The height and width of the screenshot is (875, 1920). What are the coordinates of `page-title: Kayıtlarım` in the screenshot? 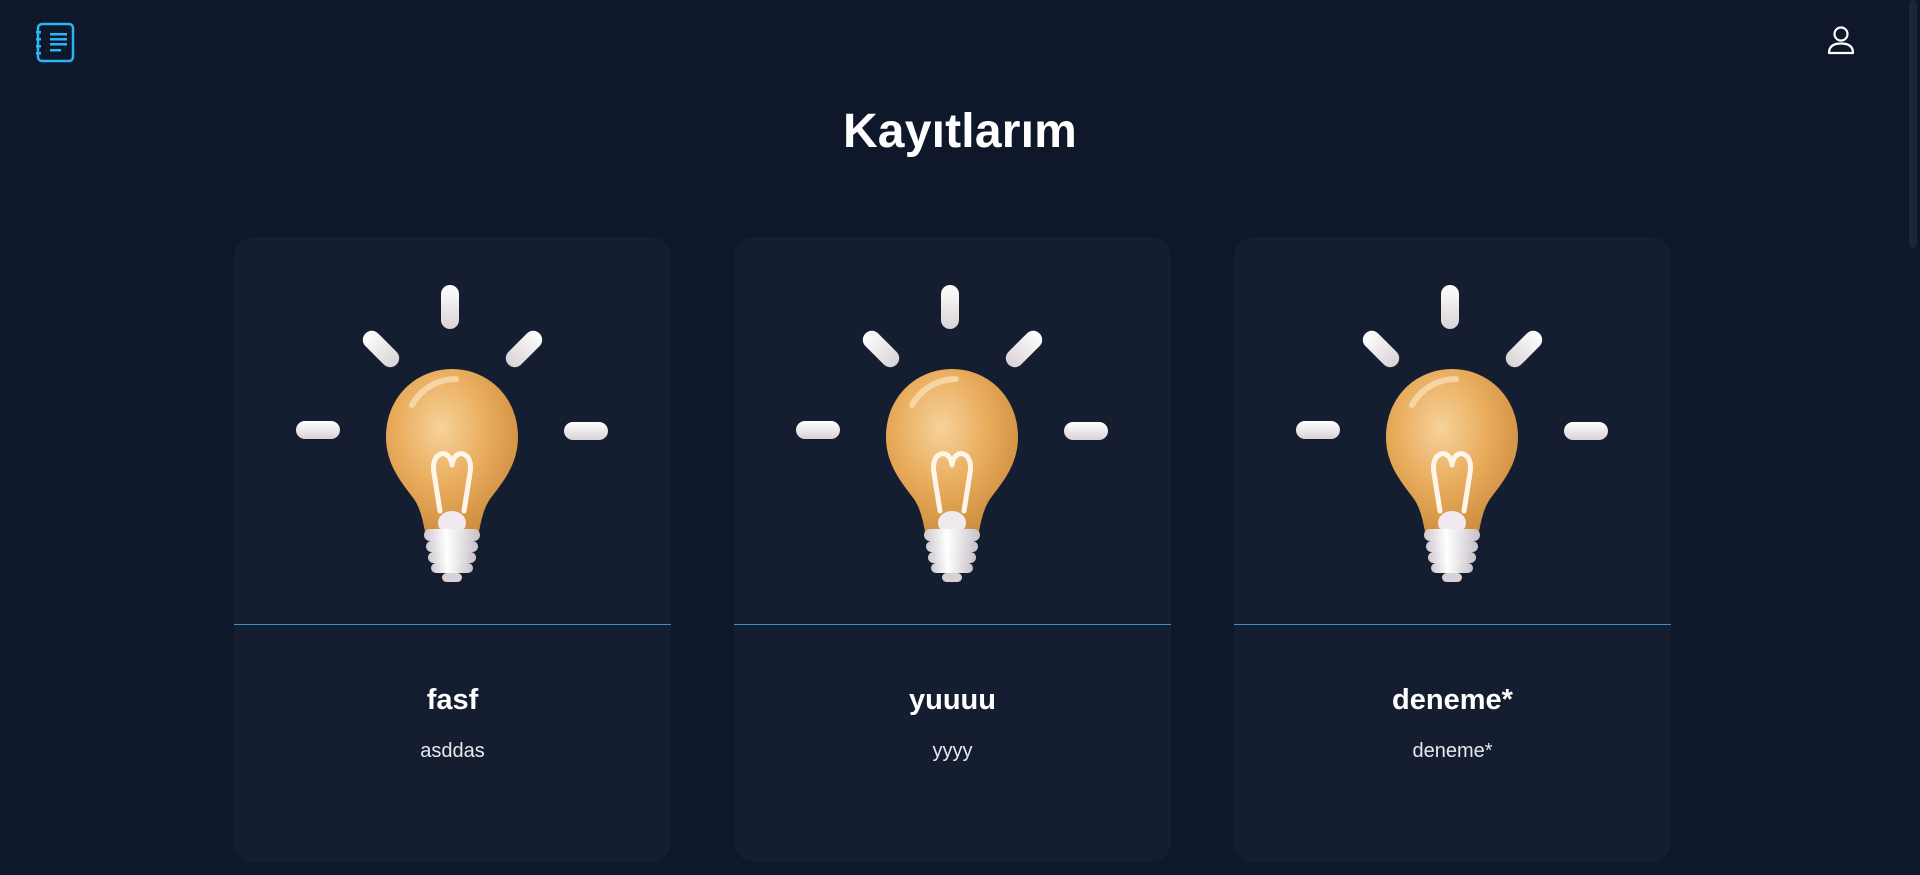 It's located at (960, 131).